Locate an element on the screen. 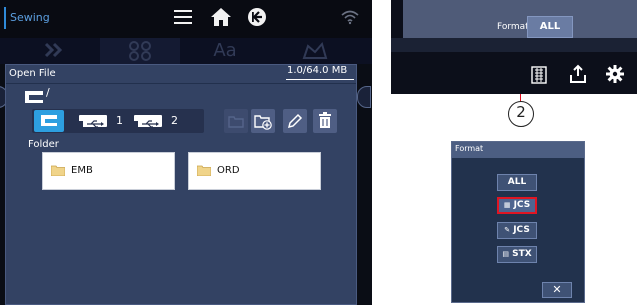 The height and width of the screenshot is (305, 638). memory-underline is located at coordinates (320, 79).